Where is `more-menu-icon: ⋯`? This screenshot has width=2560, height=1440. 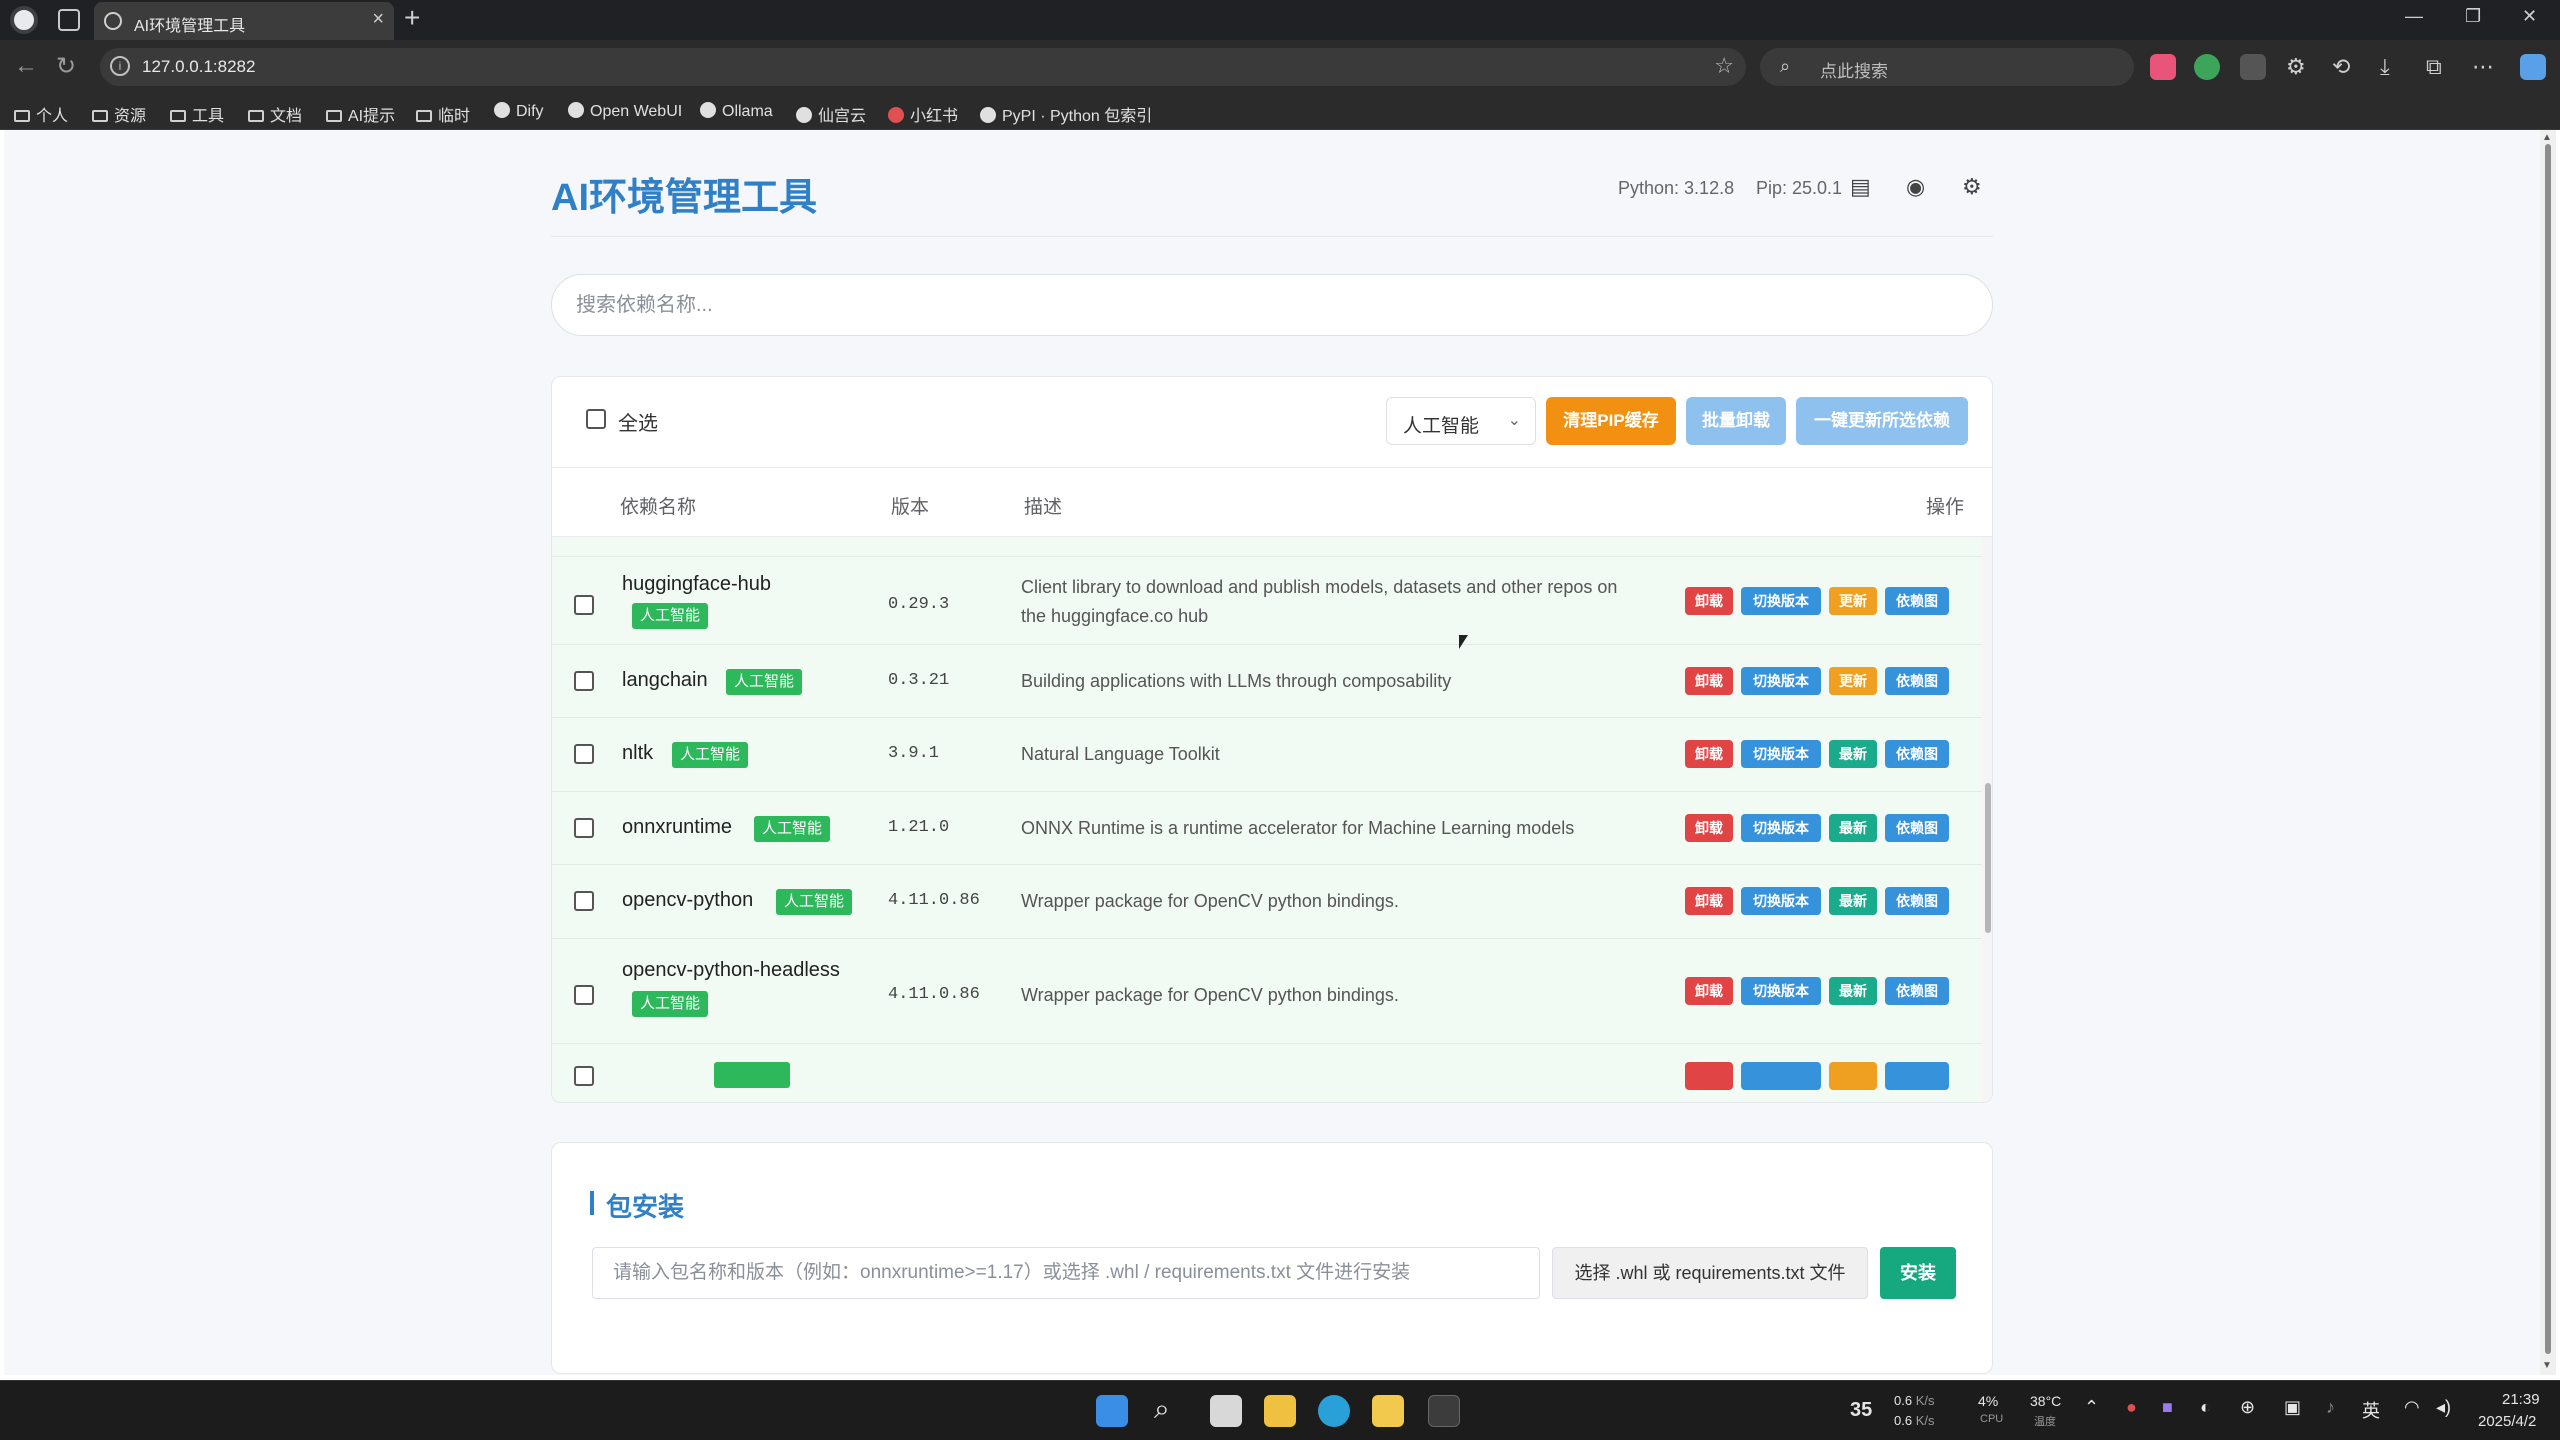
more-menu-icon: ⋯ is located at coordinates (2483, 67).